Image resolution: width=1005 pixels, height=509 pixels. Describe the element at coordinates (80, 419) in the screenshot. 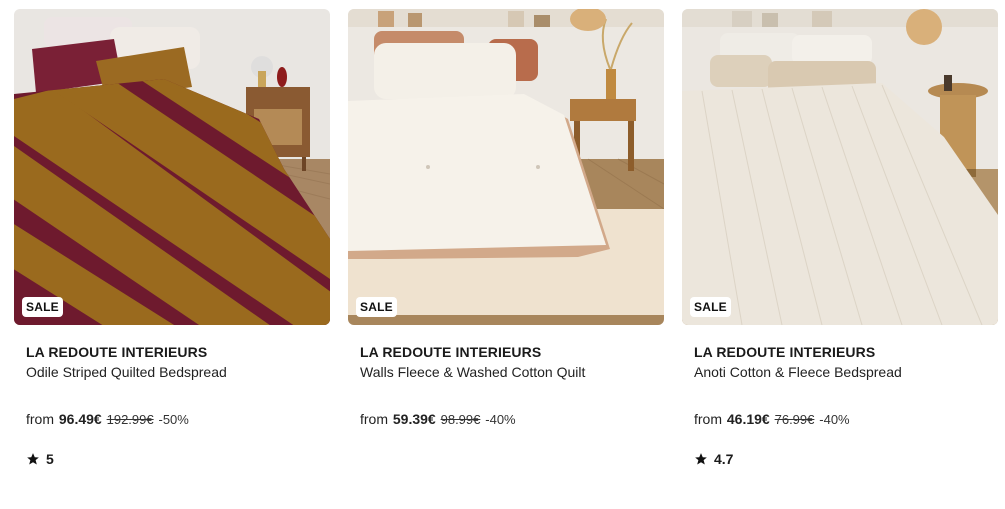

I see `price-current: 96.49€` at that location.